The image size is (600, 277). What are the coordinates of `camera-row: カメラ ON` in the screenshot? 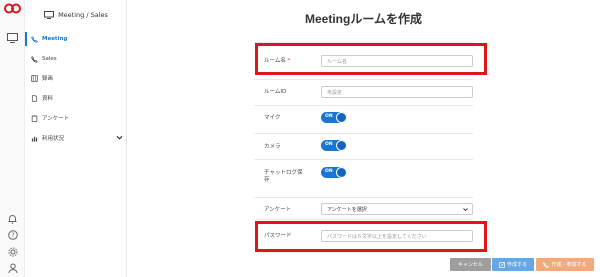 It's located at (363, 146).